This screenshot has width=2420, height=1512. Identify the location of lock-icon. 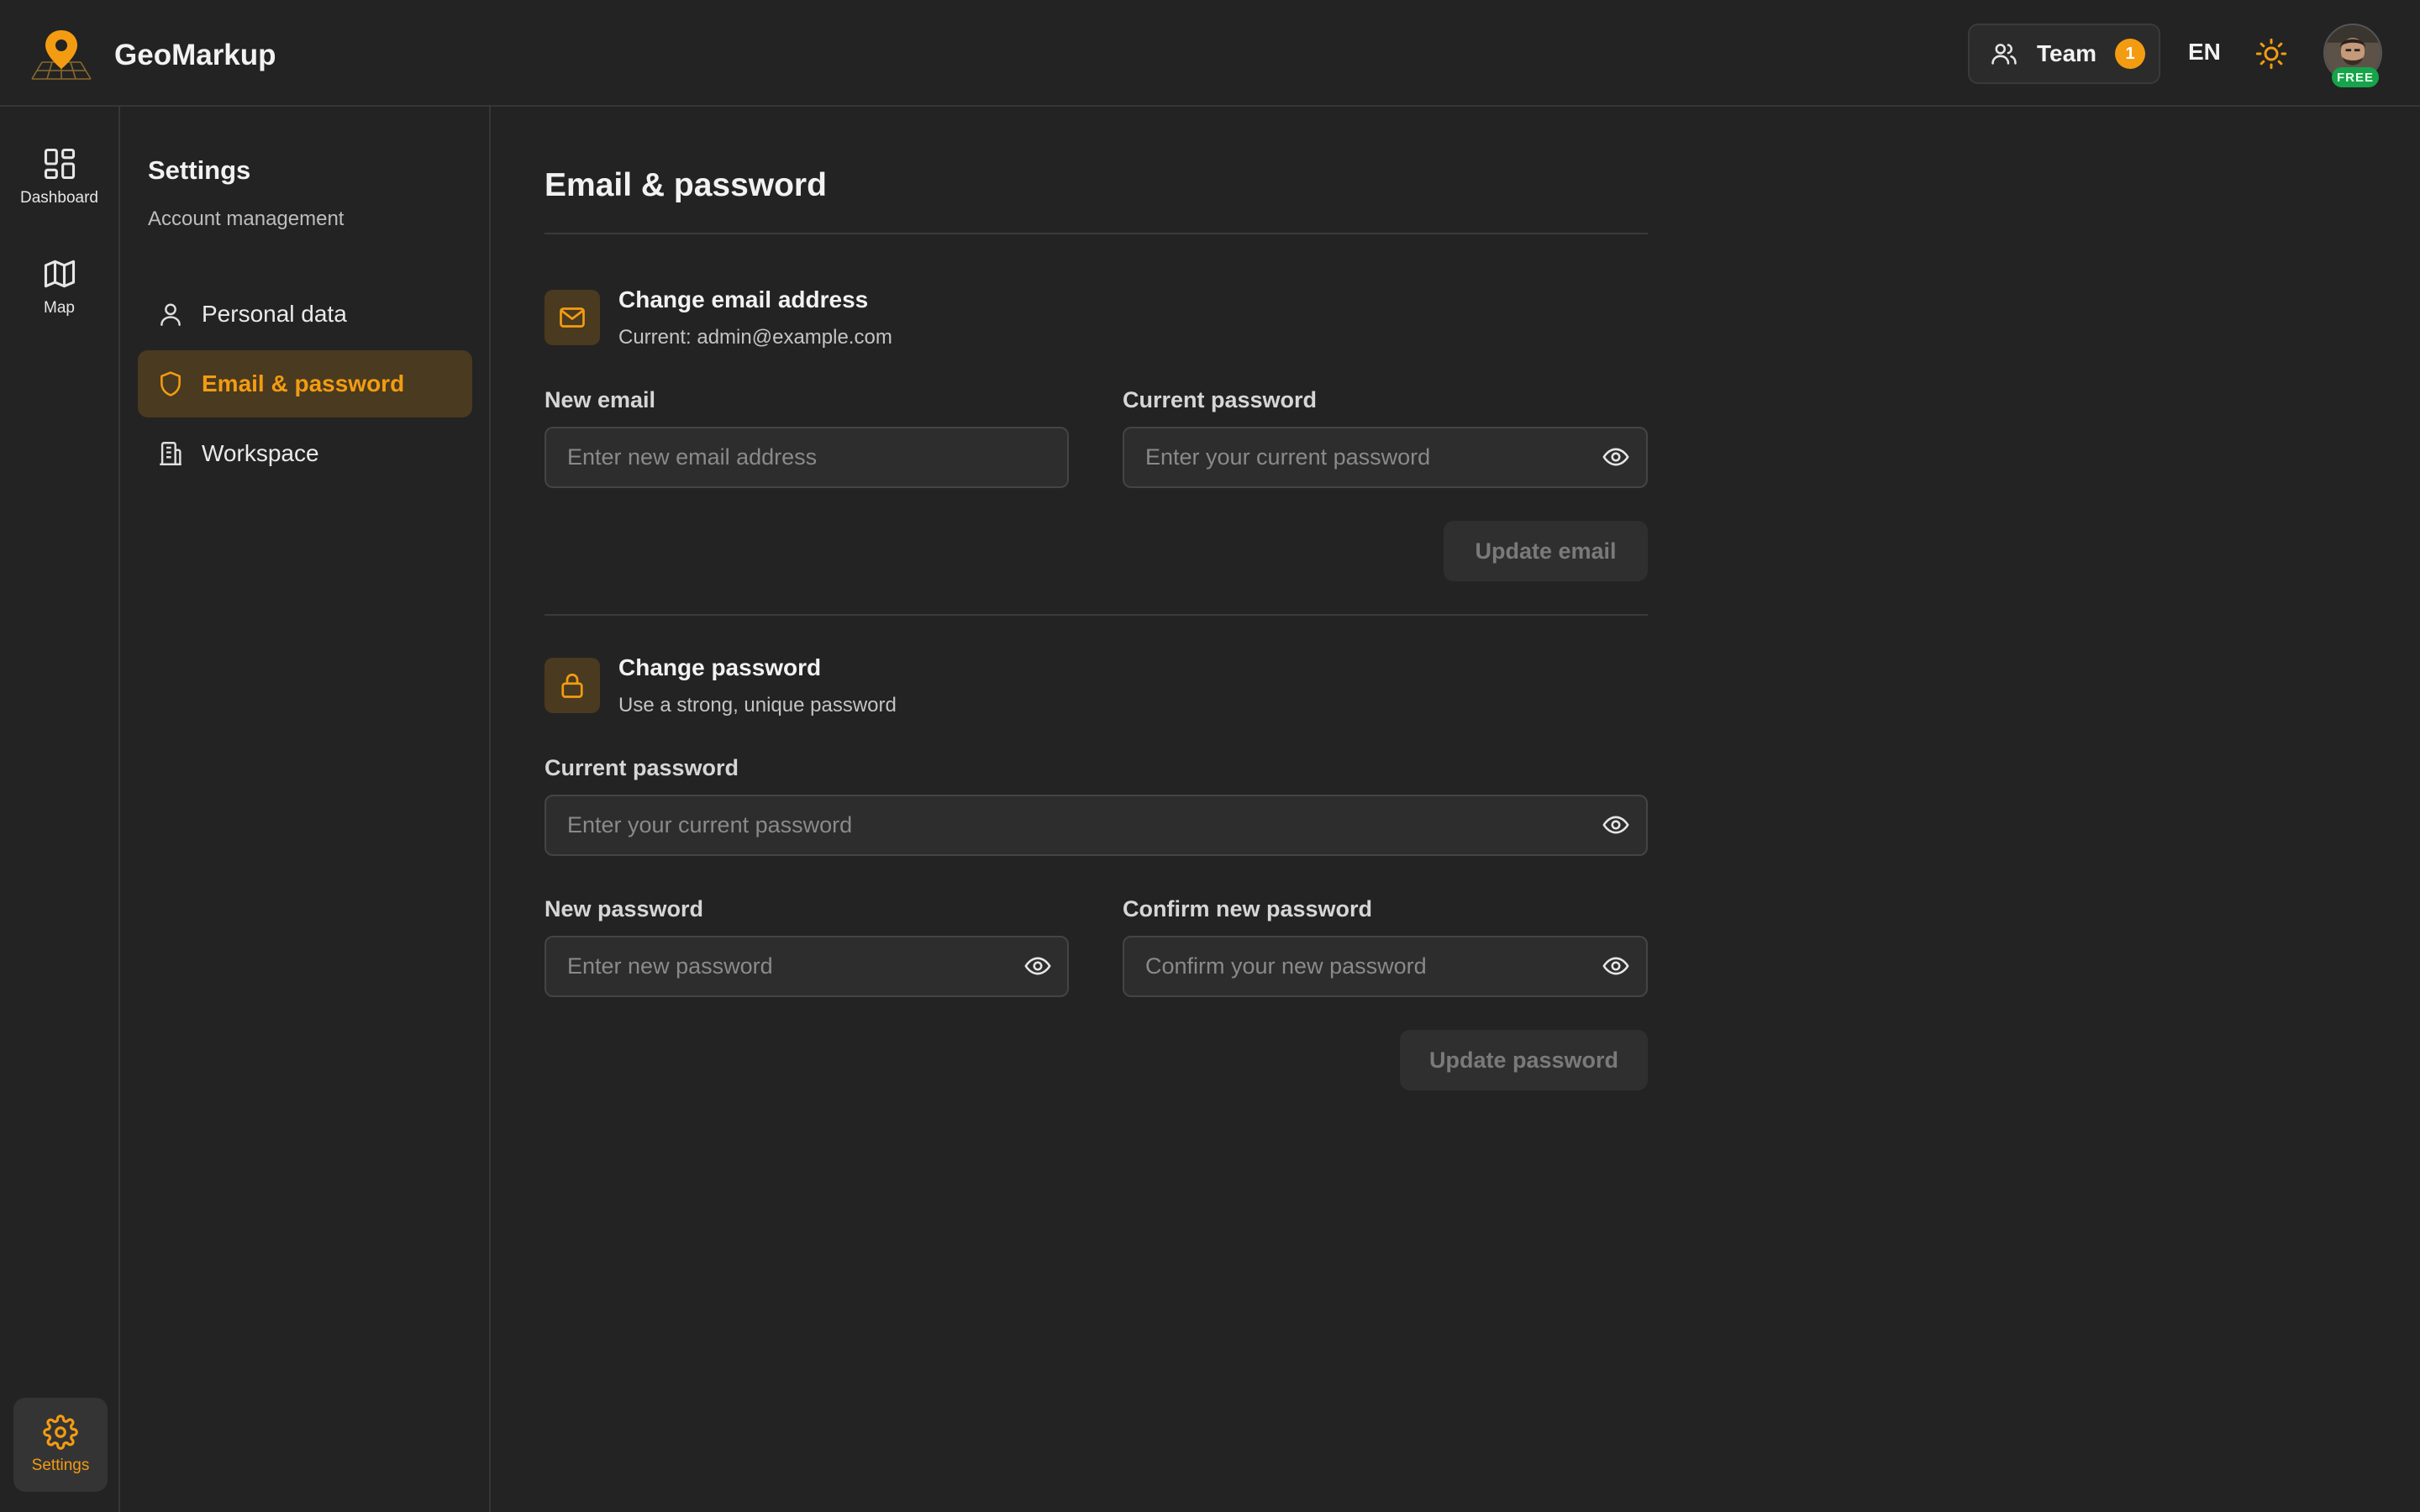
(572, 685).